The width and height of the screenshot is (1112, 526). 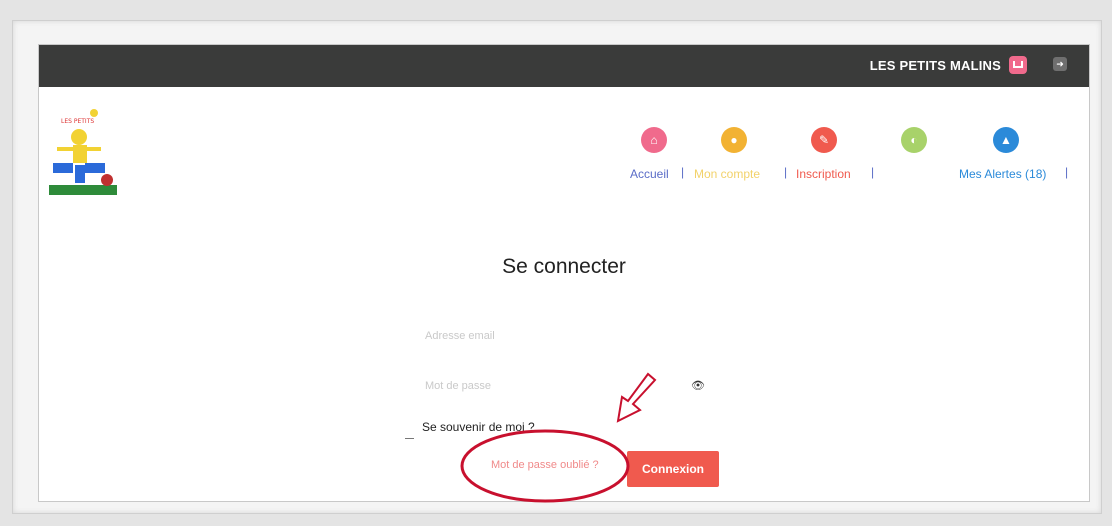 What do you see at coordinates (823, 174) in the screenshot?
I see `nav-inscription: Inscription` at bounding box center [823, 174].